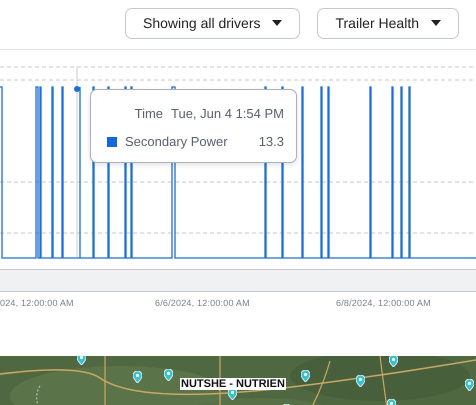  Describe the element at coordinates (383, 303) in the screenshot. I see `axis-label: 6/8/2024, 12:00:00 AM` at that location.